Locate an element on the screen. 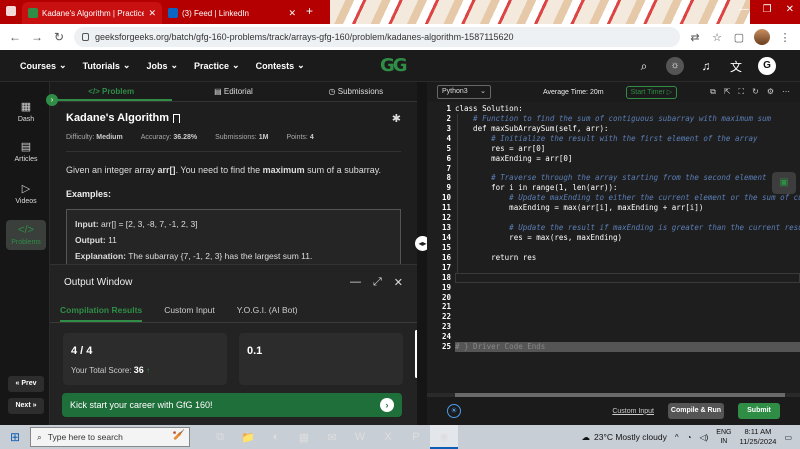  close-output-icon: ✕ is located at coordinates (398, 282).